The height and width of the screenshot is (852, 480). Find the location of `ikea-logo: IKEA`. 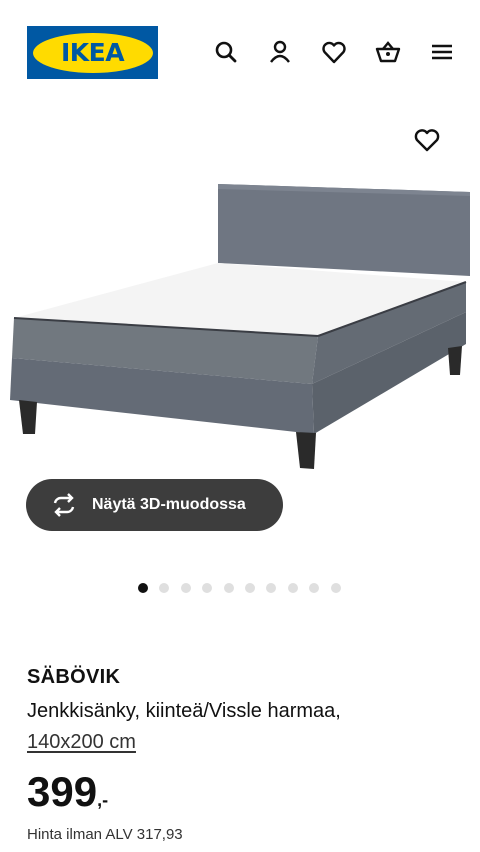

ikea-logo: IKEA is located at coordinates (92, 52).